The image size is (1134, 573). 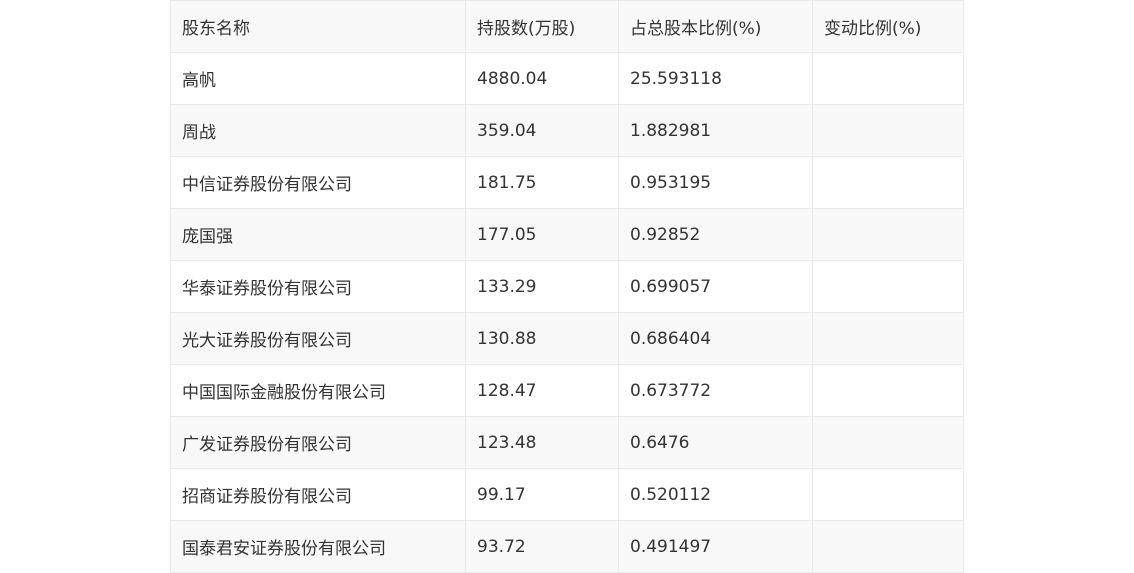 What do you see at coordinates (888, 26) in the screenshot?
I see `header-change-ratio: 变动比例(%)` at bounding box center [888, 26].